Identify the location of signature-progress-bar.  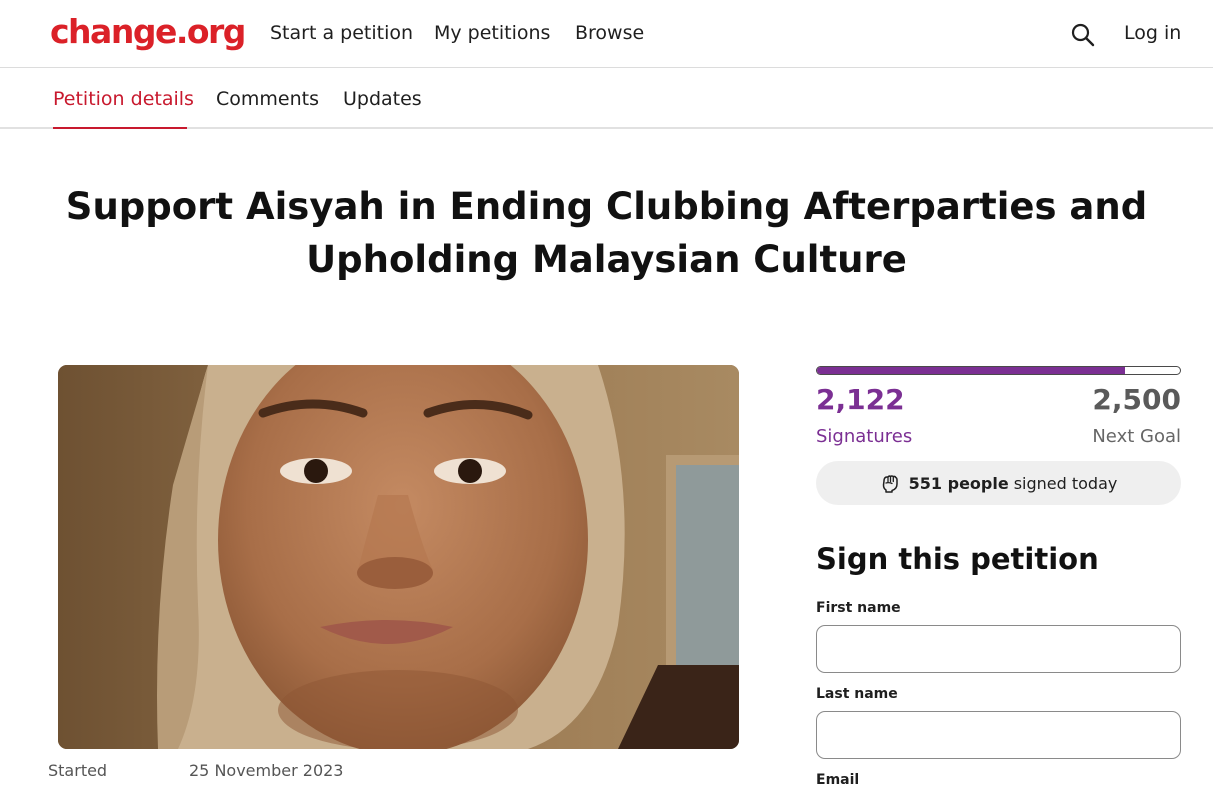
(998, 370).